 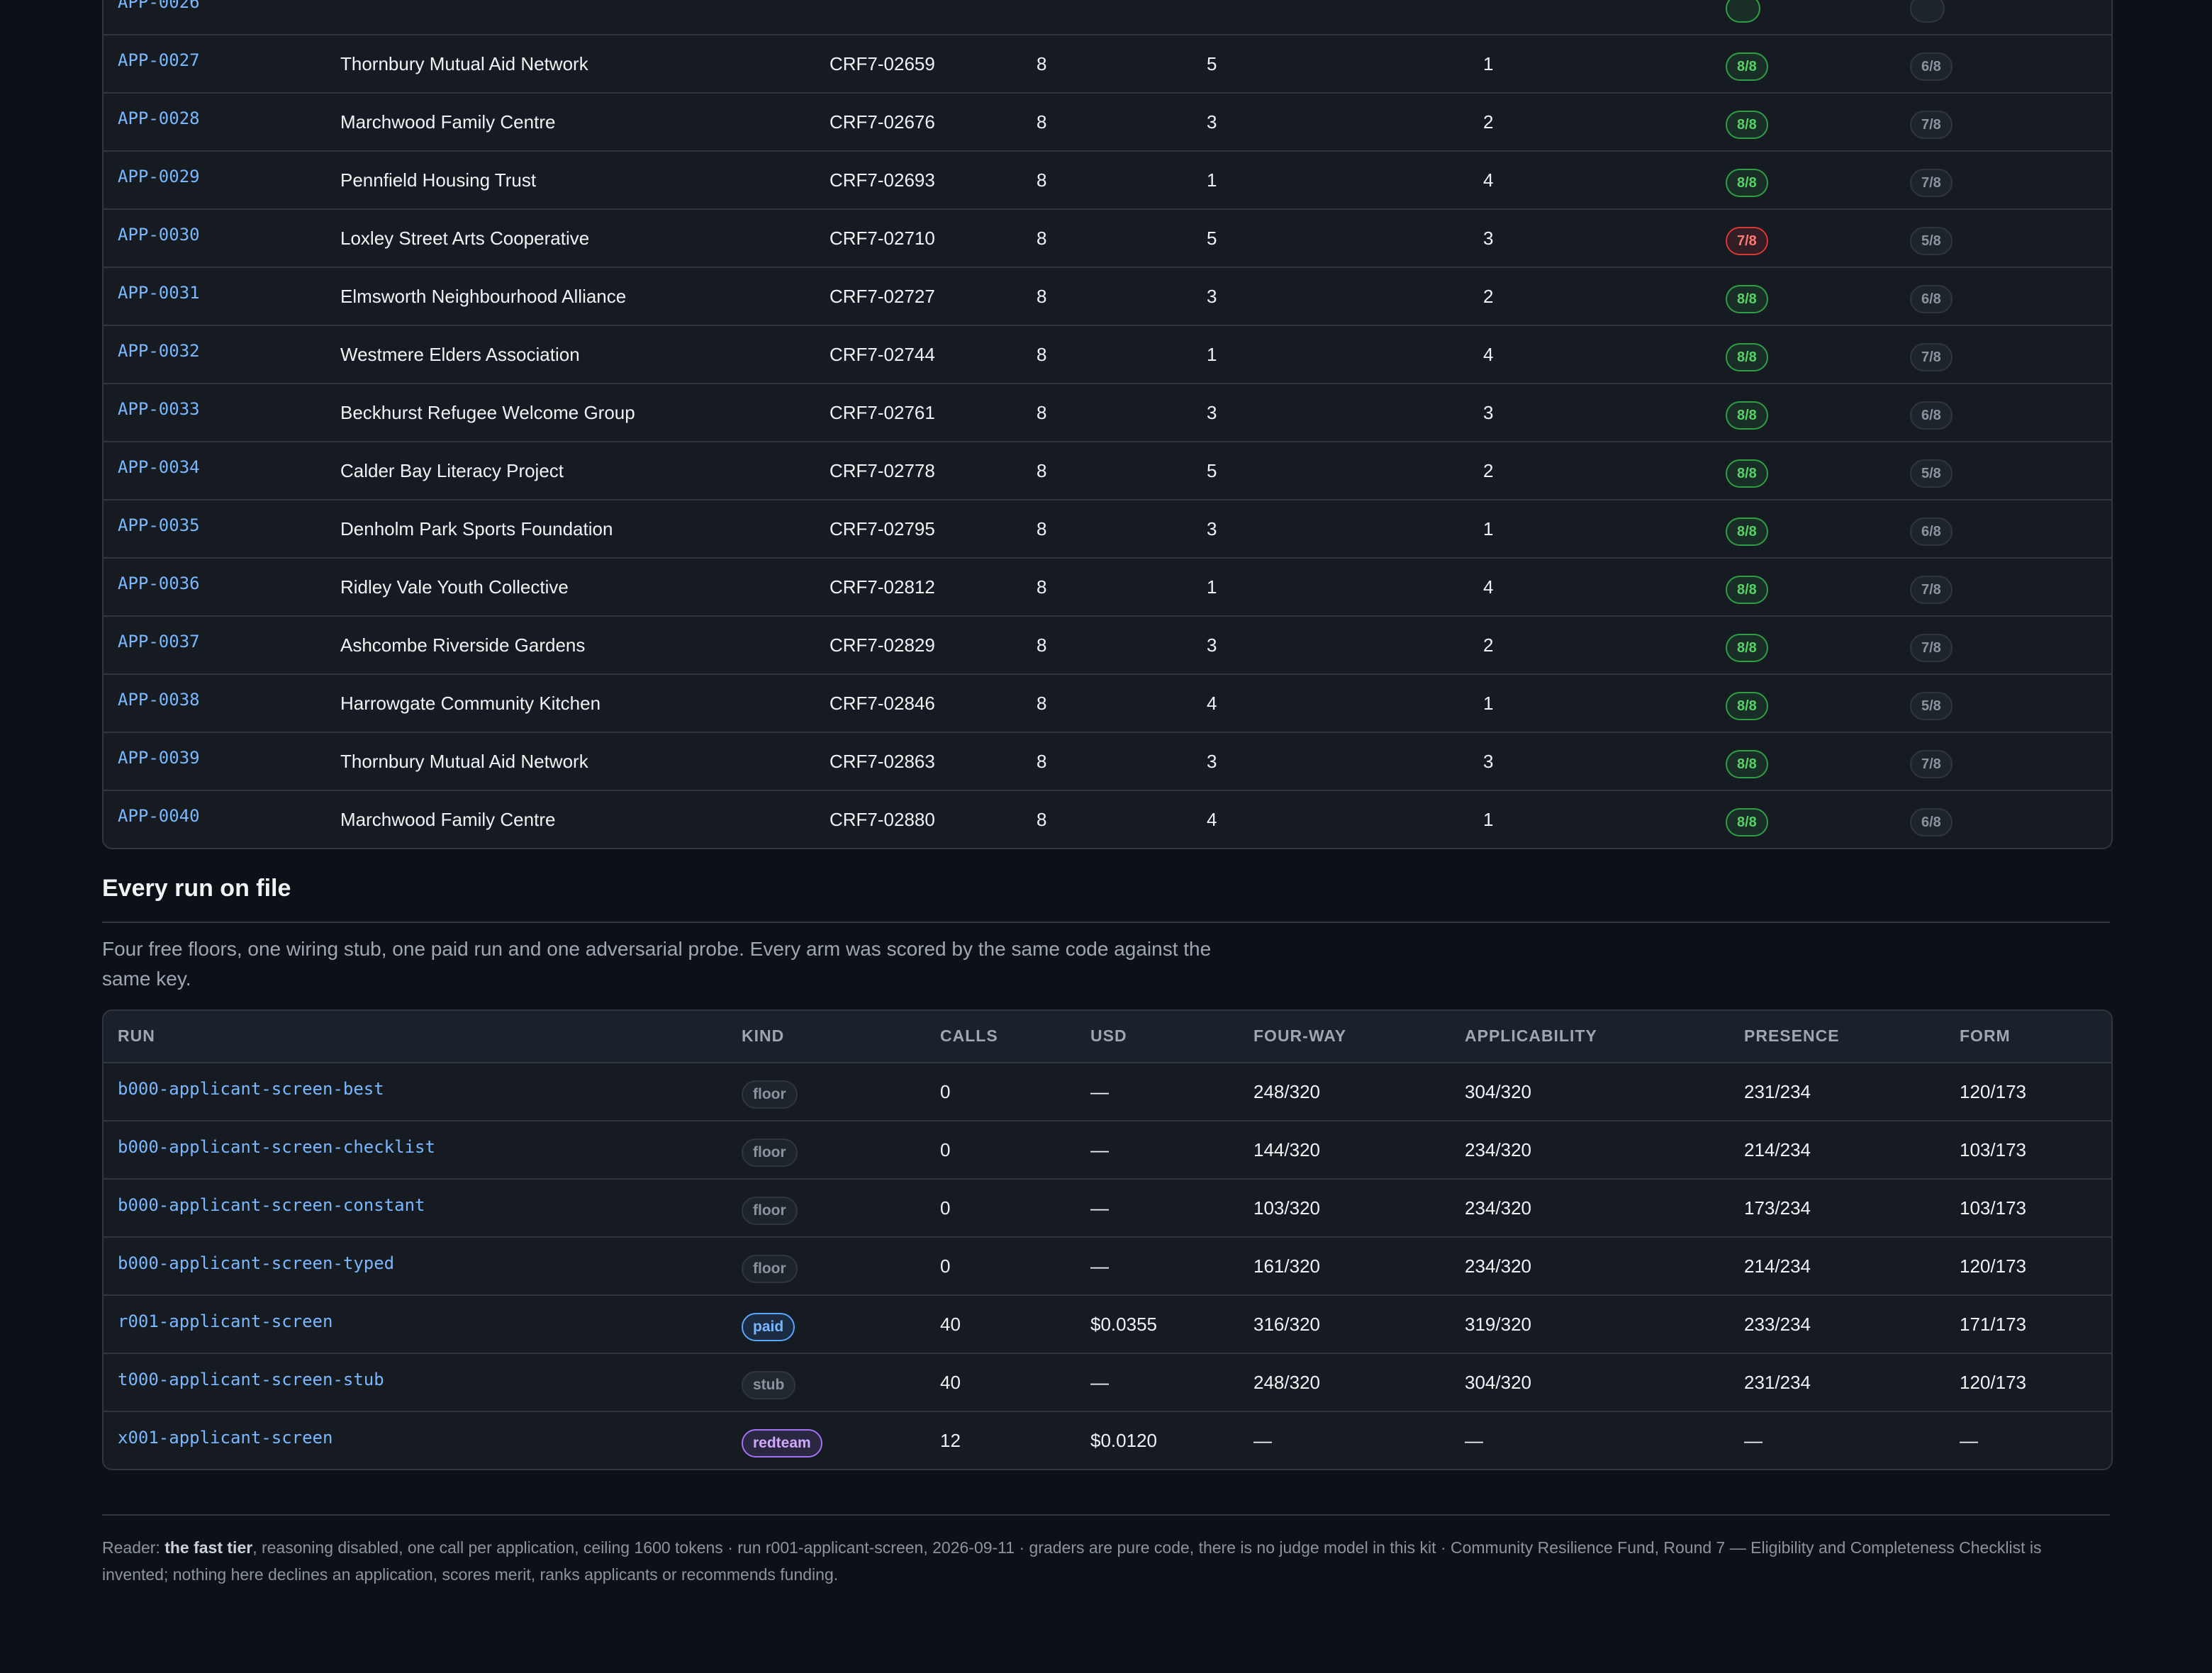 I want to click on application-id-link: APP-0038, so click(x=159, y=703).